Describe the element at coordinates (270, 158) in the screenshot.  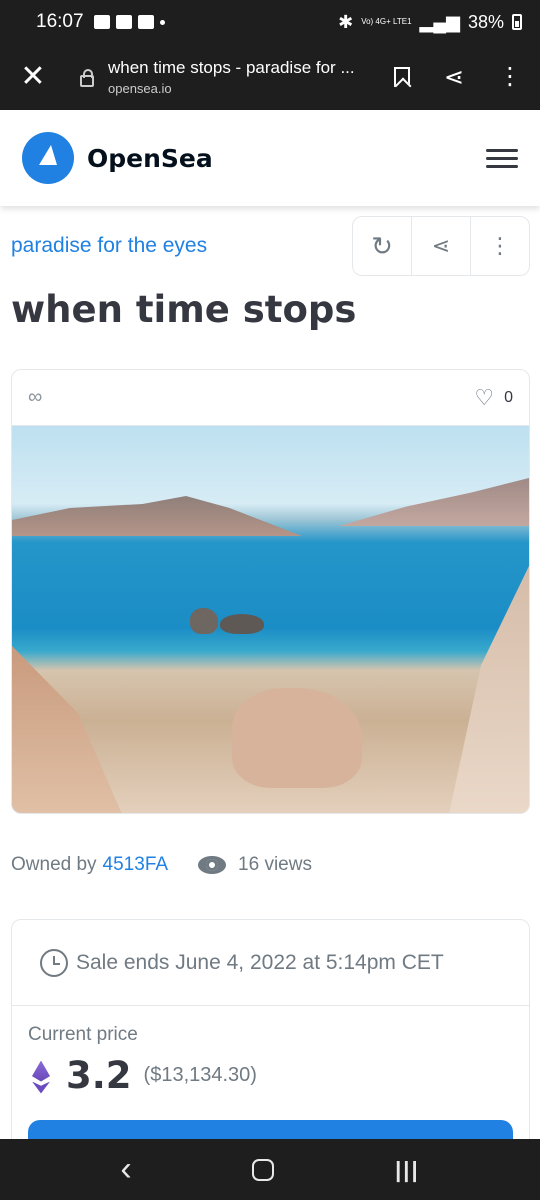
I see `site-header: OpenSea` at that location.